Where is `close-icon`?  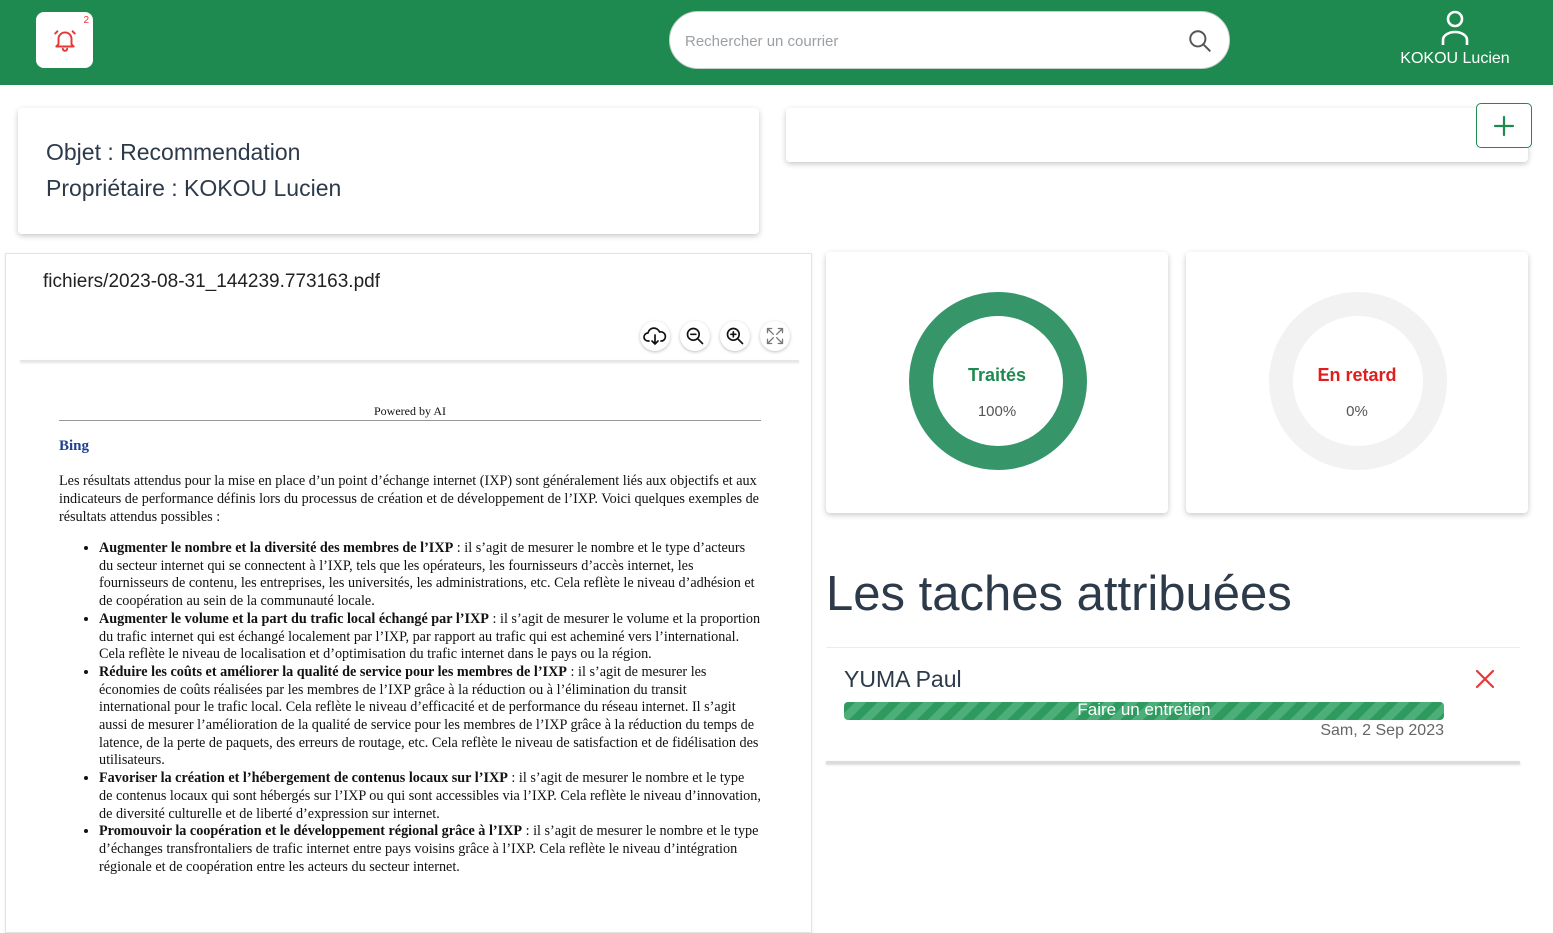 close-icon is located at coordinates (1485, 679).